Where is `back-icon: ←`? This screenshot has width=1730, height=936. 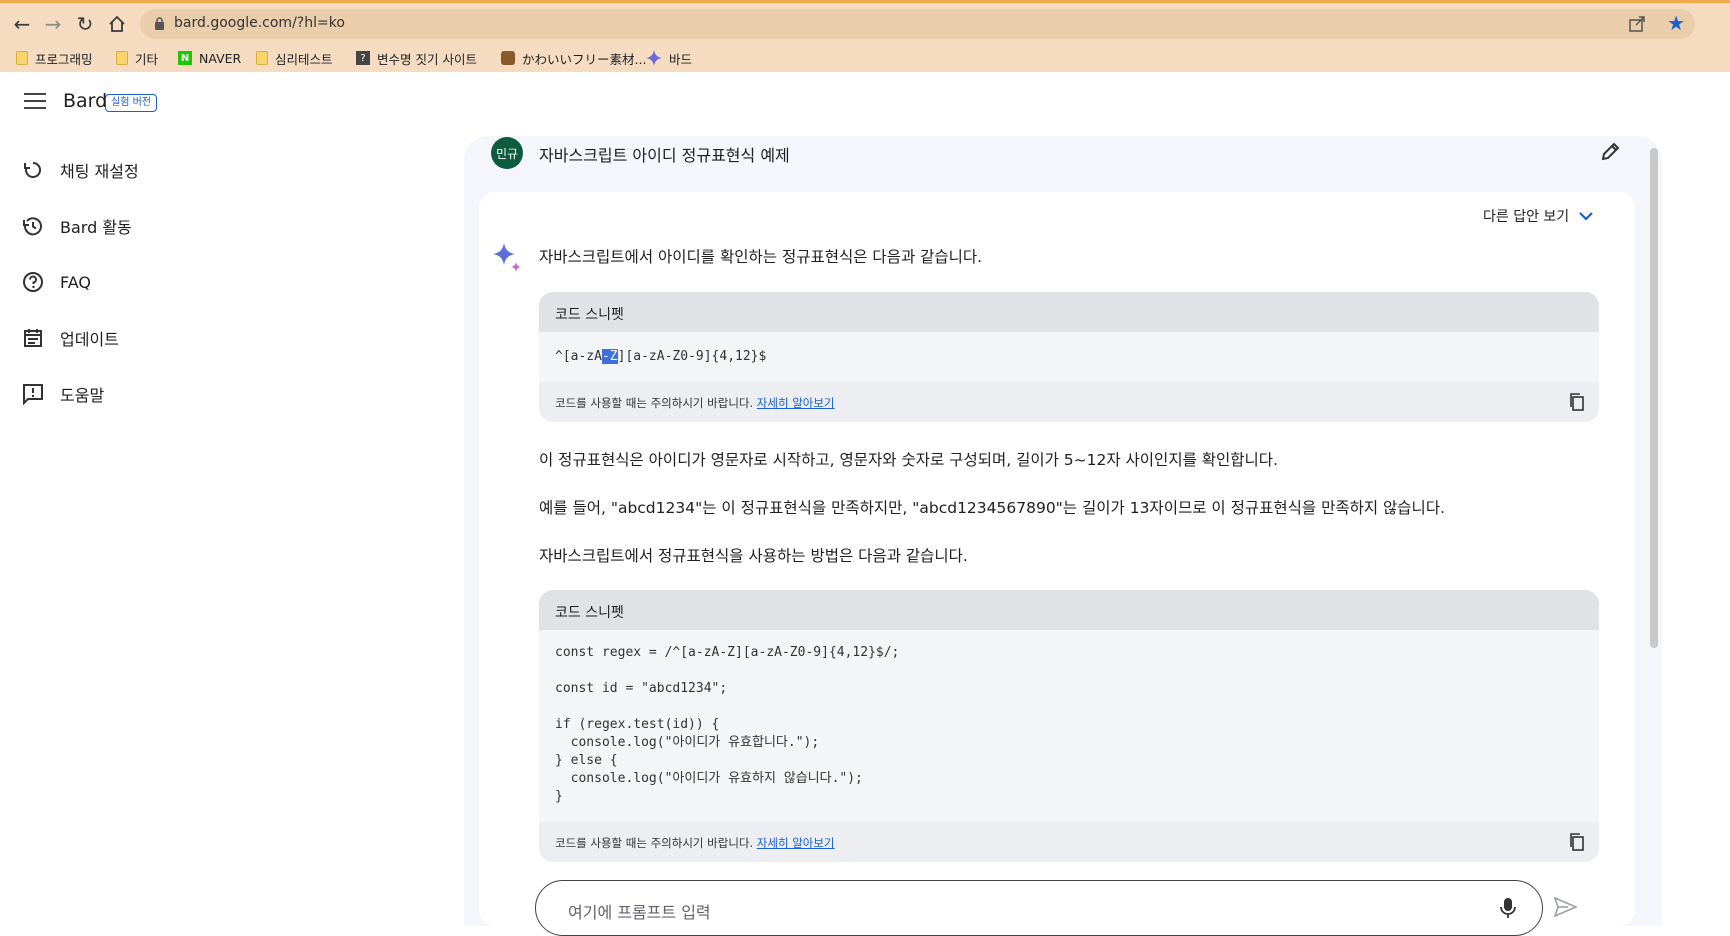
back-icon: ← is located at coordinates (22, 24).